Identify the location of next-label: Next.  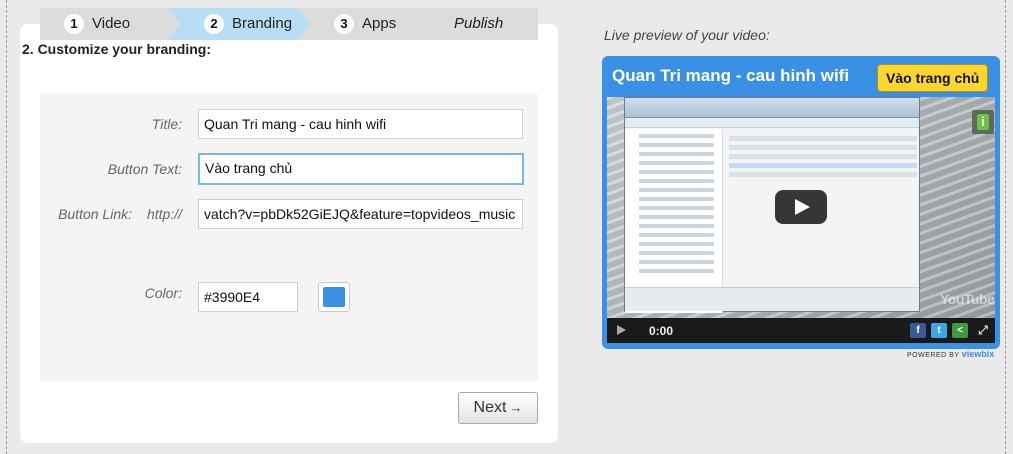
(490, 407).